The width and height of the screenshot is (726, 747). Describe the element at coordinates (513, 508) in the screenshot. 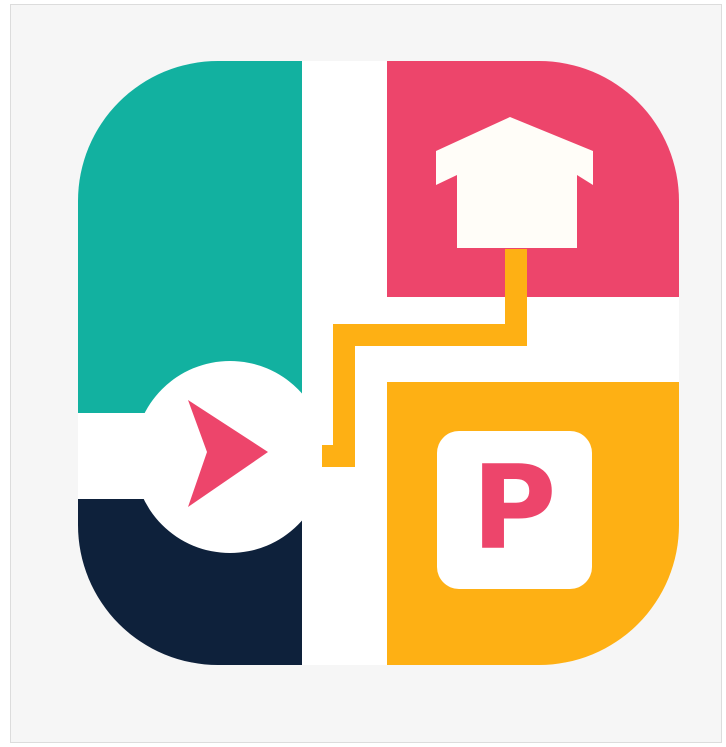

I see `parking-letter: P` at that location.